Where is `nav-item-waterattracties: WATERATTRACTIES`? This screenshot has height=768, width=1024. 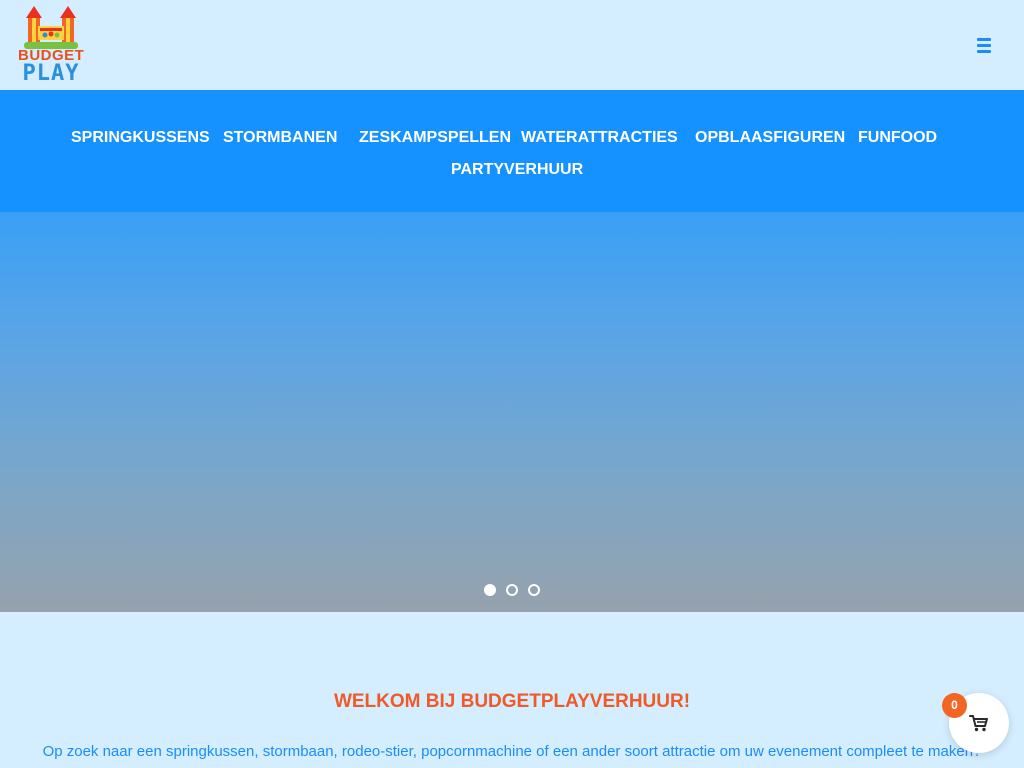
nav-item-waterattracties: WATERATTRACTIES is located at coordinates (599, 138).